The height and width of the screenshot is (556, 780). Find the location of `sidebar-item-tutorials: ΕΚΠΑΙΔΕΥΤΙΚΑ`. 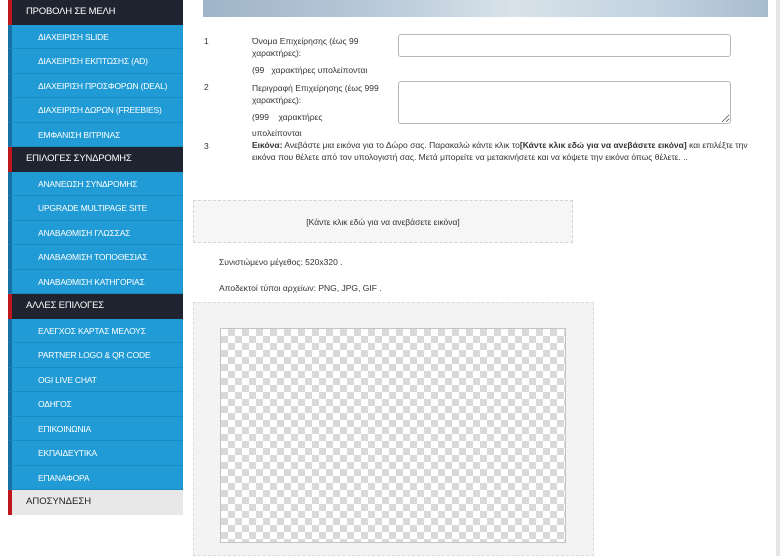

sidebar-item-tutorials: ΕΚΠΑΙΔΕΥΤΙΚΑ is located at coordinates (95, 453).